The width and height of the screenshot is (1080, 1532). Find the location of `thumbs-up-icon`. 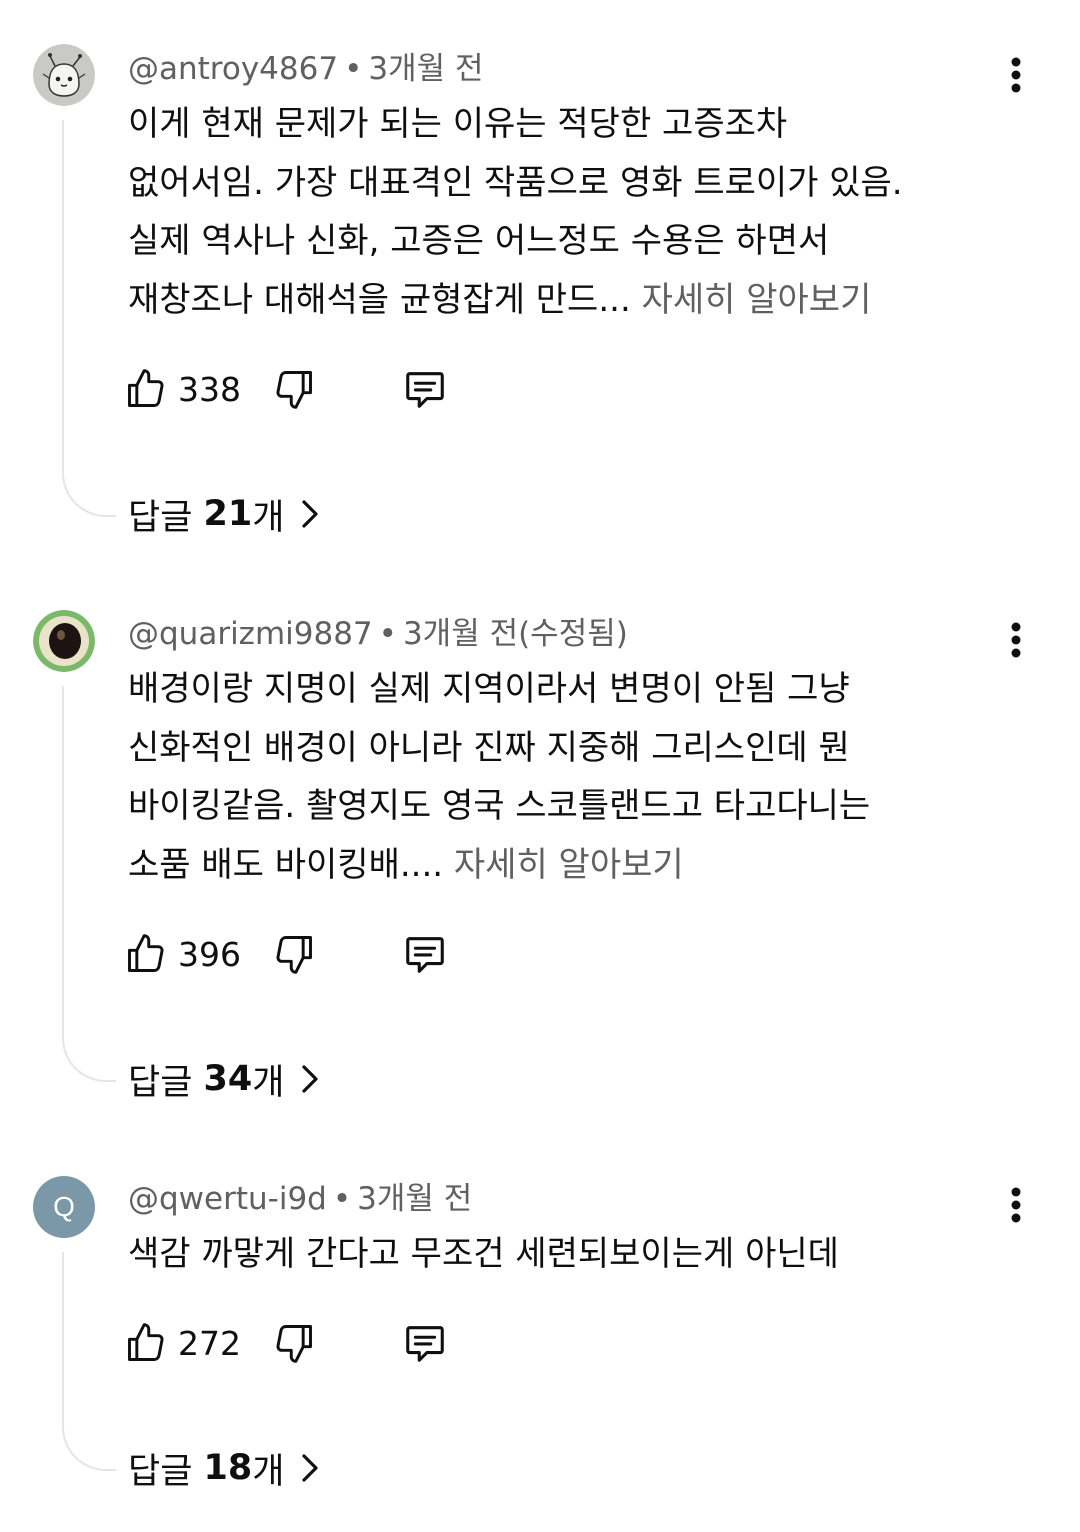

thumbs-up-icon is located at coordinates (146, 1342).